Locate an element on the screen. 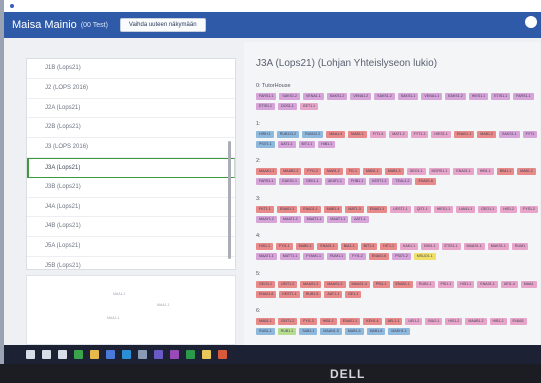  switch-view-button: Vaihda uuteen näkymään is located at coordinates (162, 25).